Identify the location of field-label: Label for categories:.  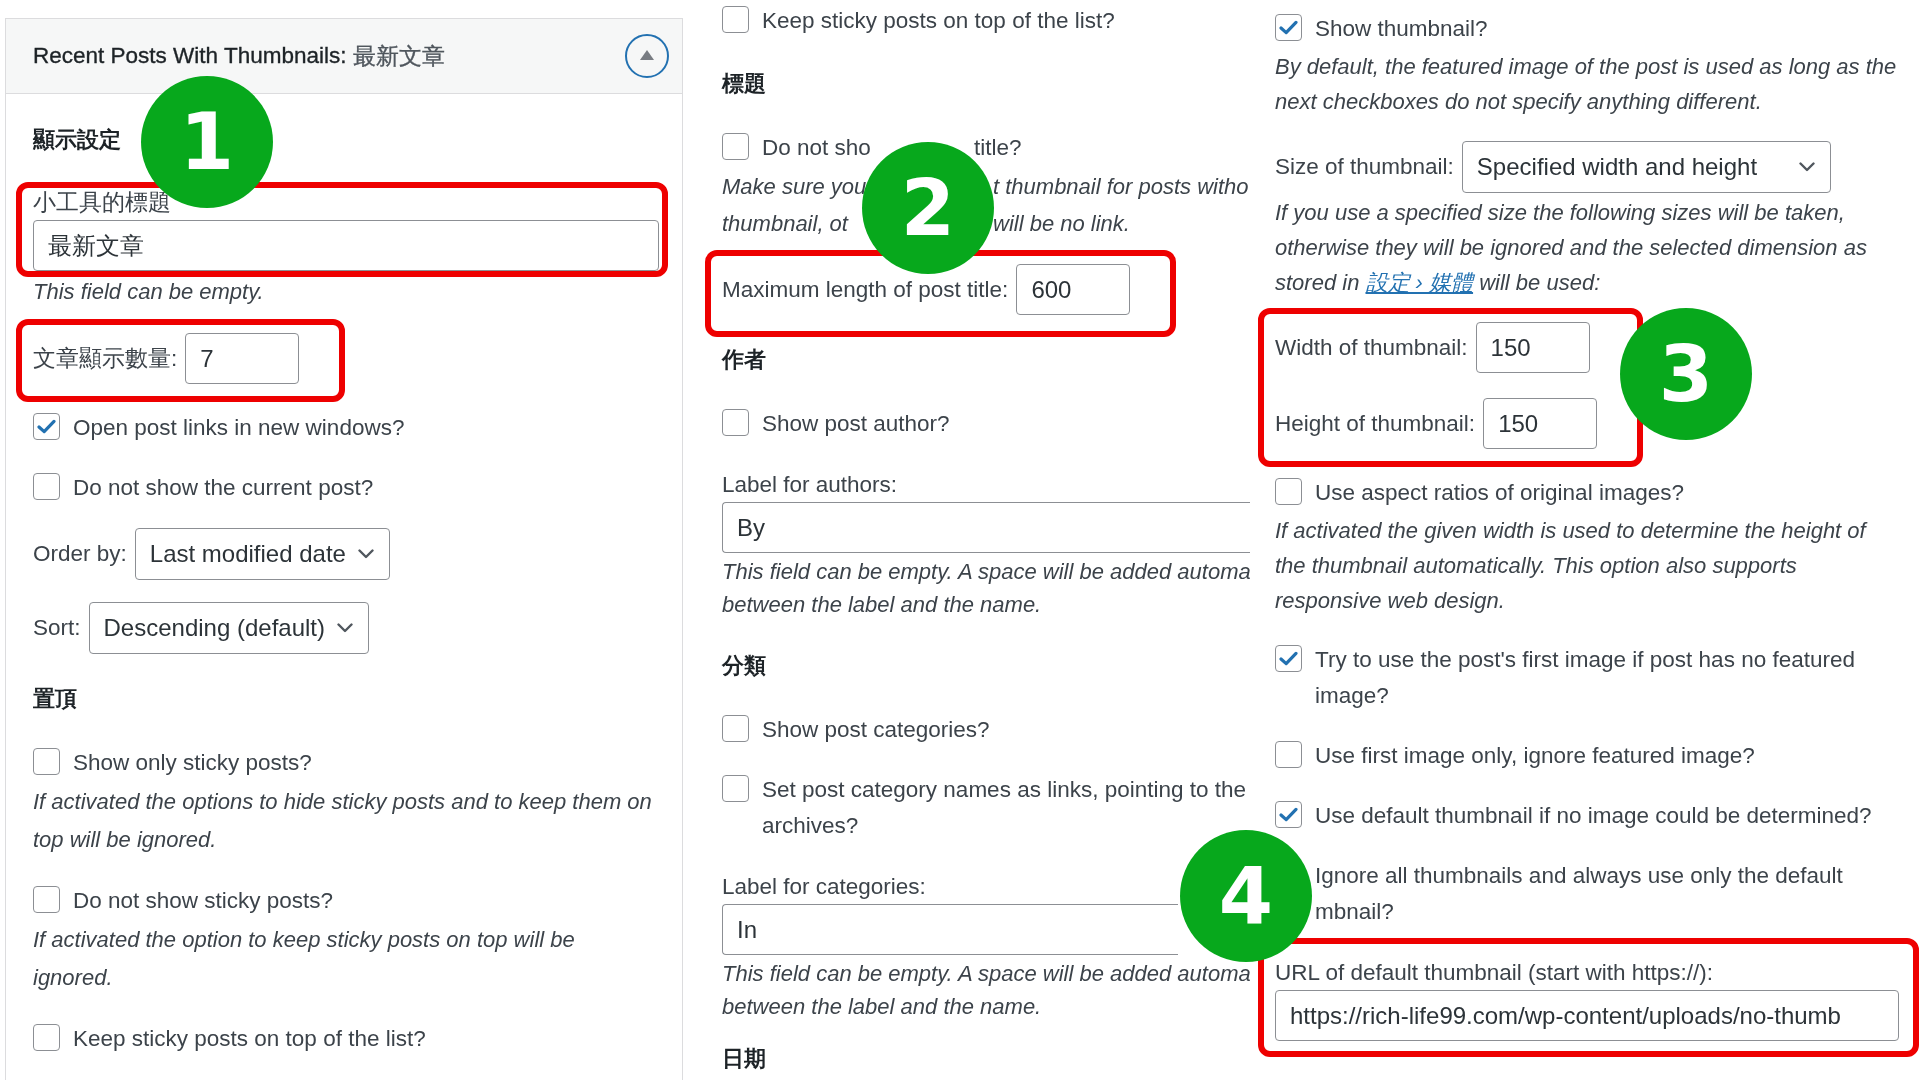
(824, 887).